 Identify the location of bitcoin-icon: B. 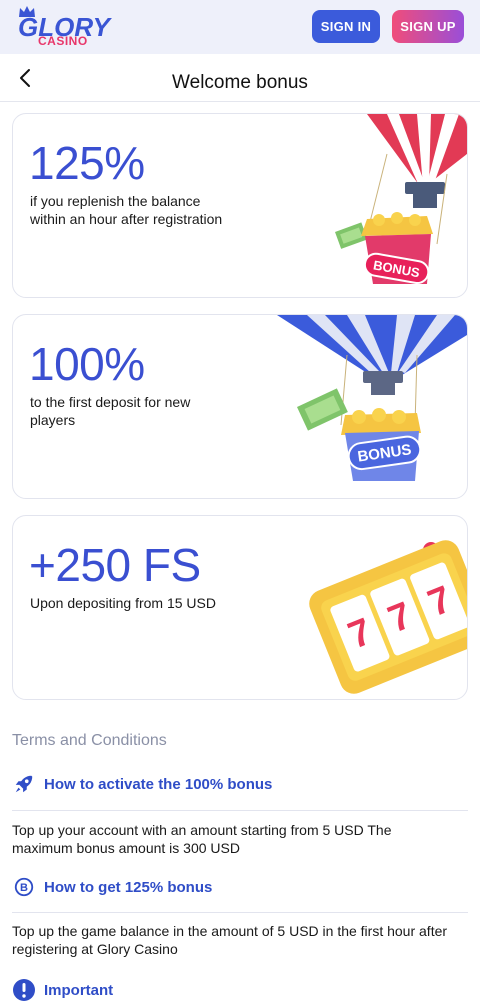
(24, 887).